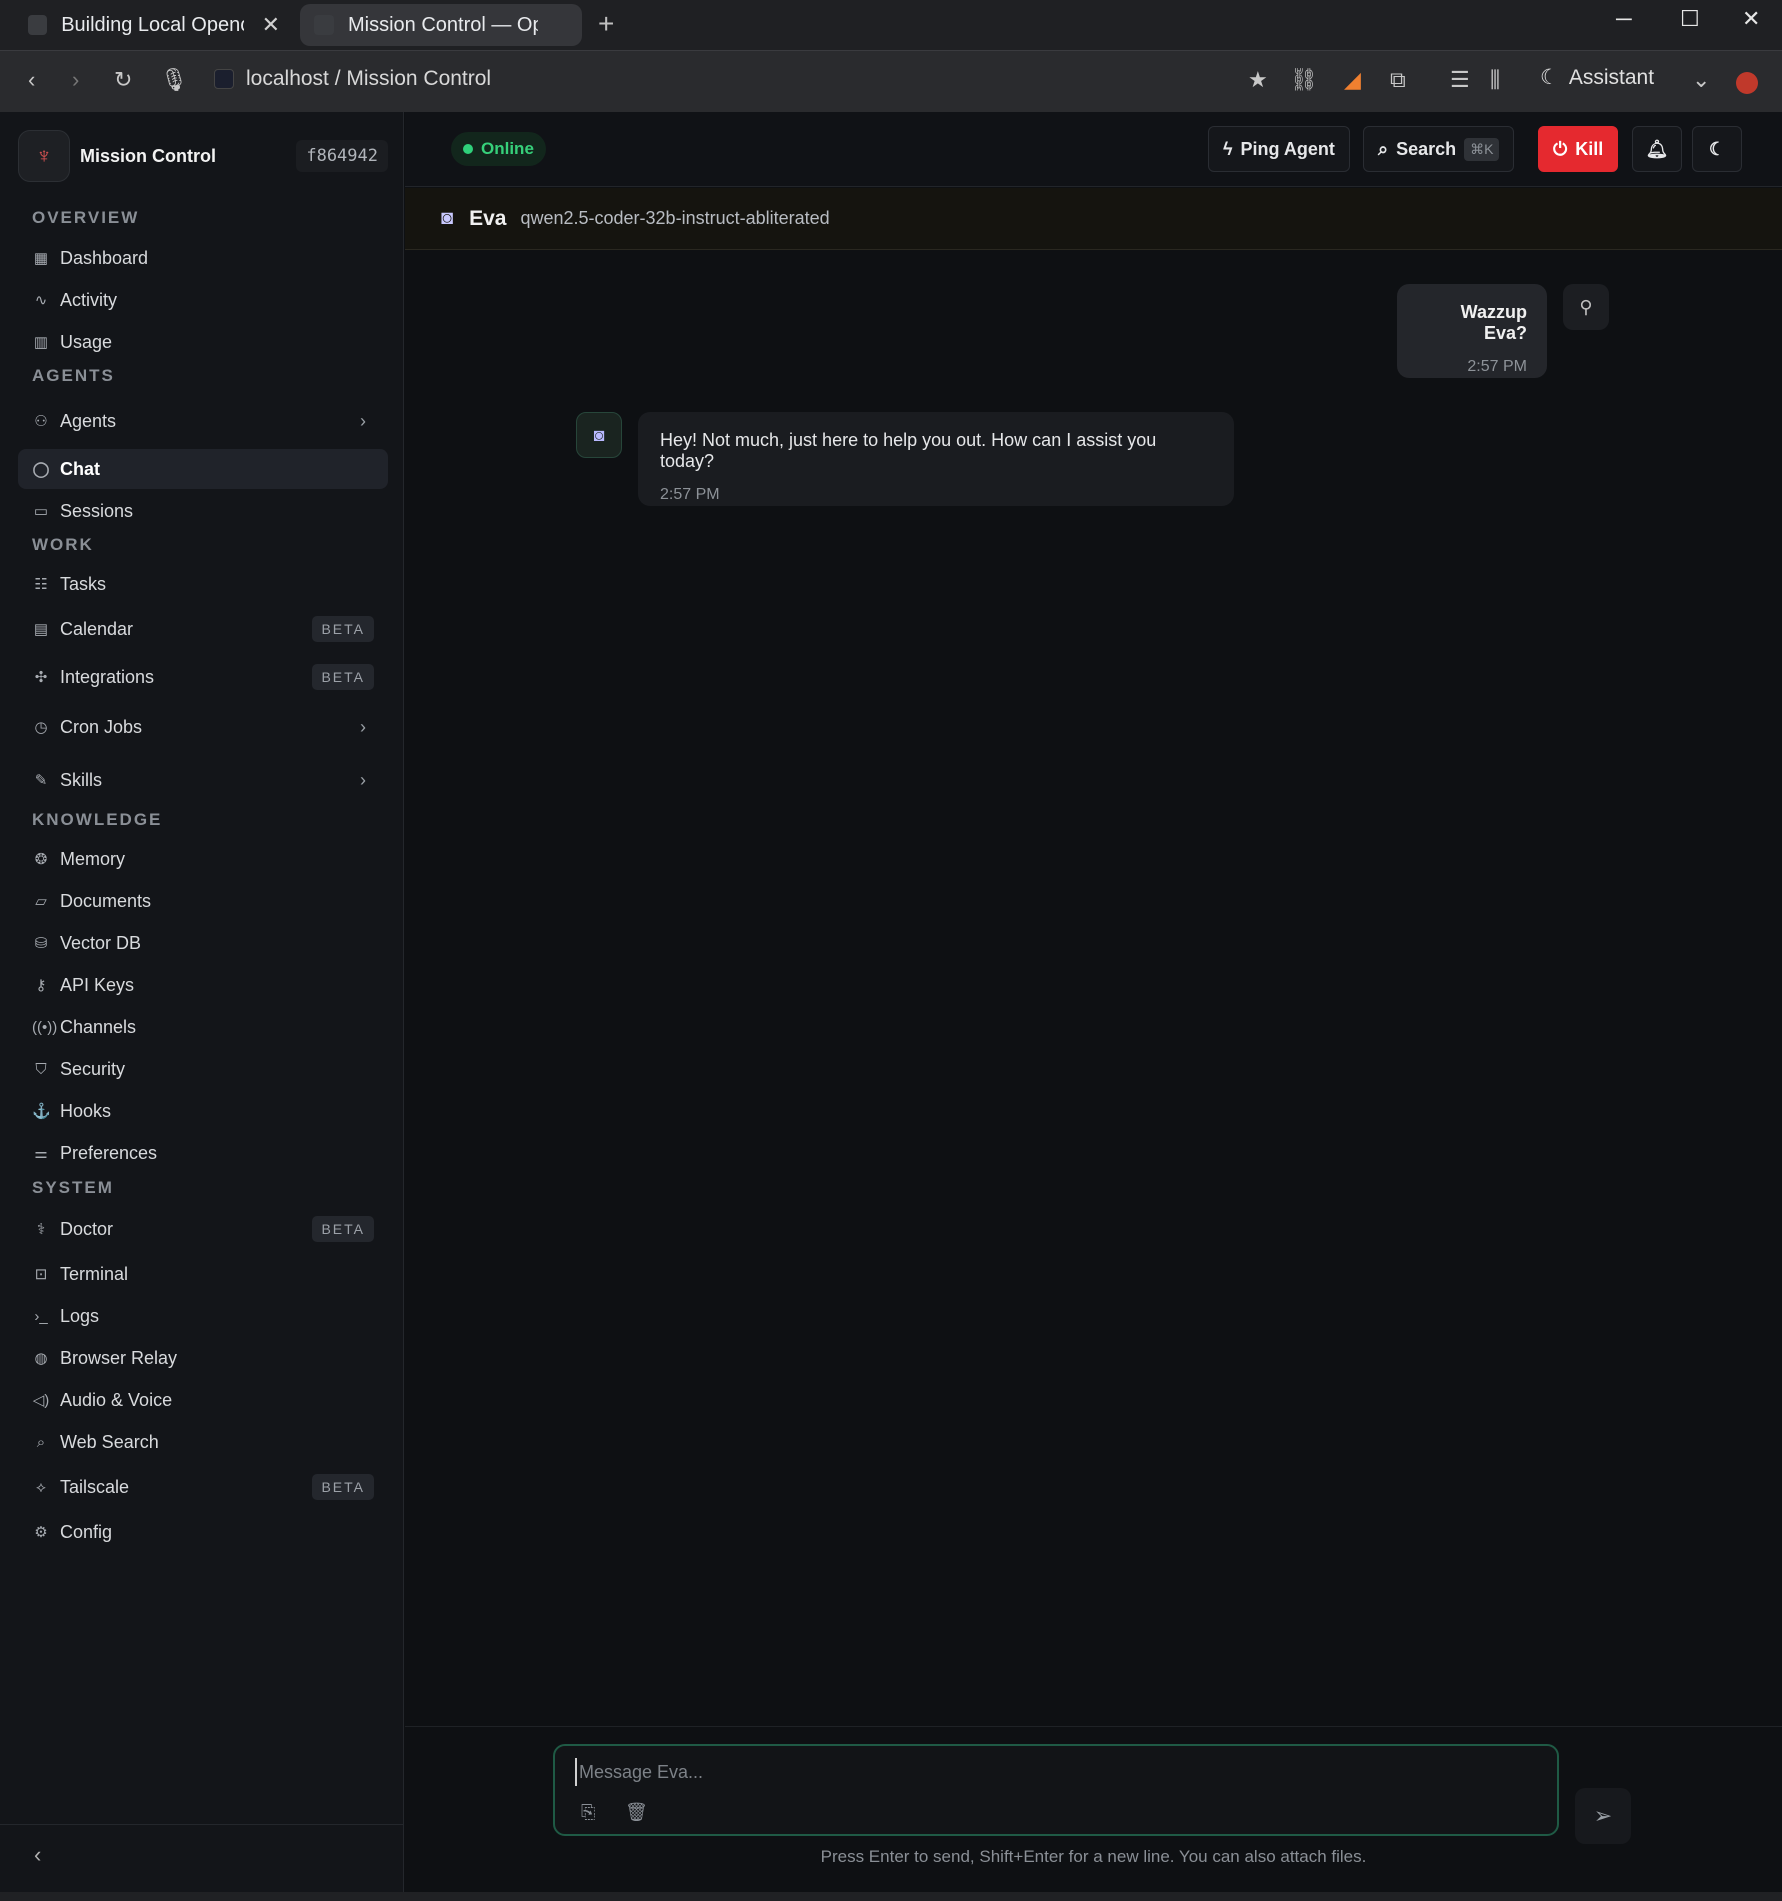 This screenshot has height=1901, width=1782. I want to click on theme-toggle-button: ☾, so click(1717, 149).